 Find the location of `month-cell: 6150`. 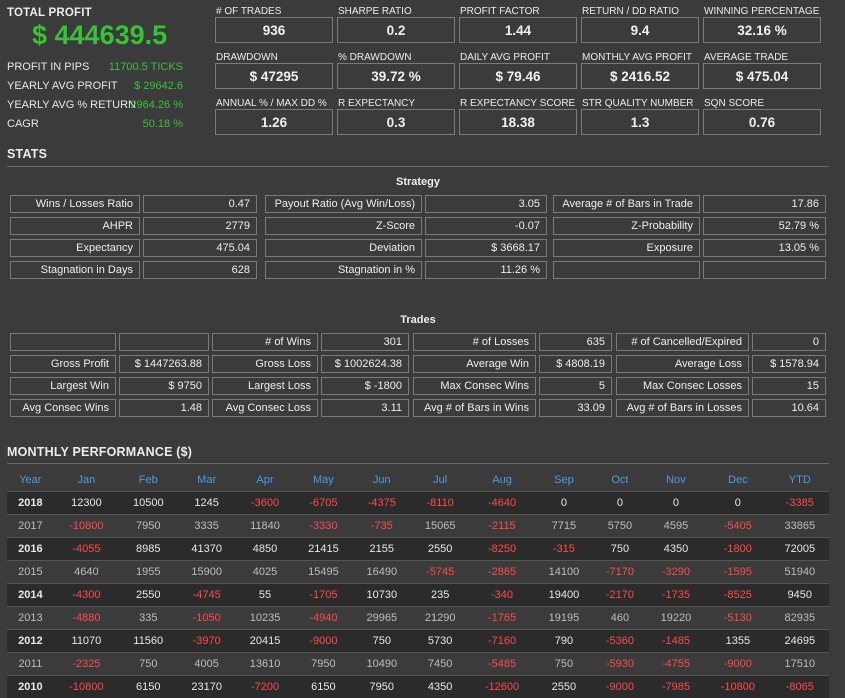

month-cell: 6150 is located at coordinates (148, 687).